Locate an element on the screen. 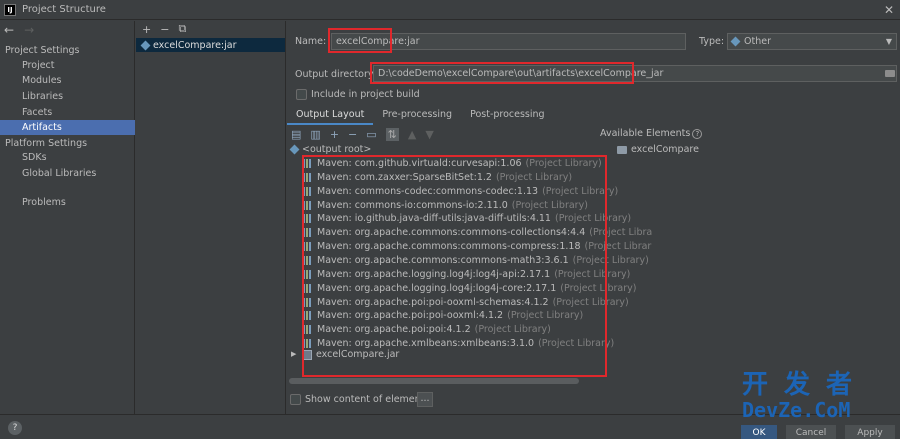  show-content-label: Show content of elements is located at coordinates (367, 399).